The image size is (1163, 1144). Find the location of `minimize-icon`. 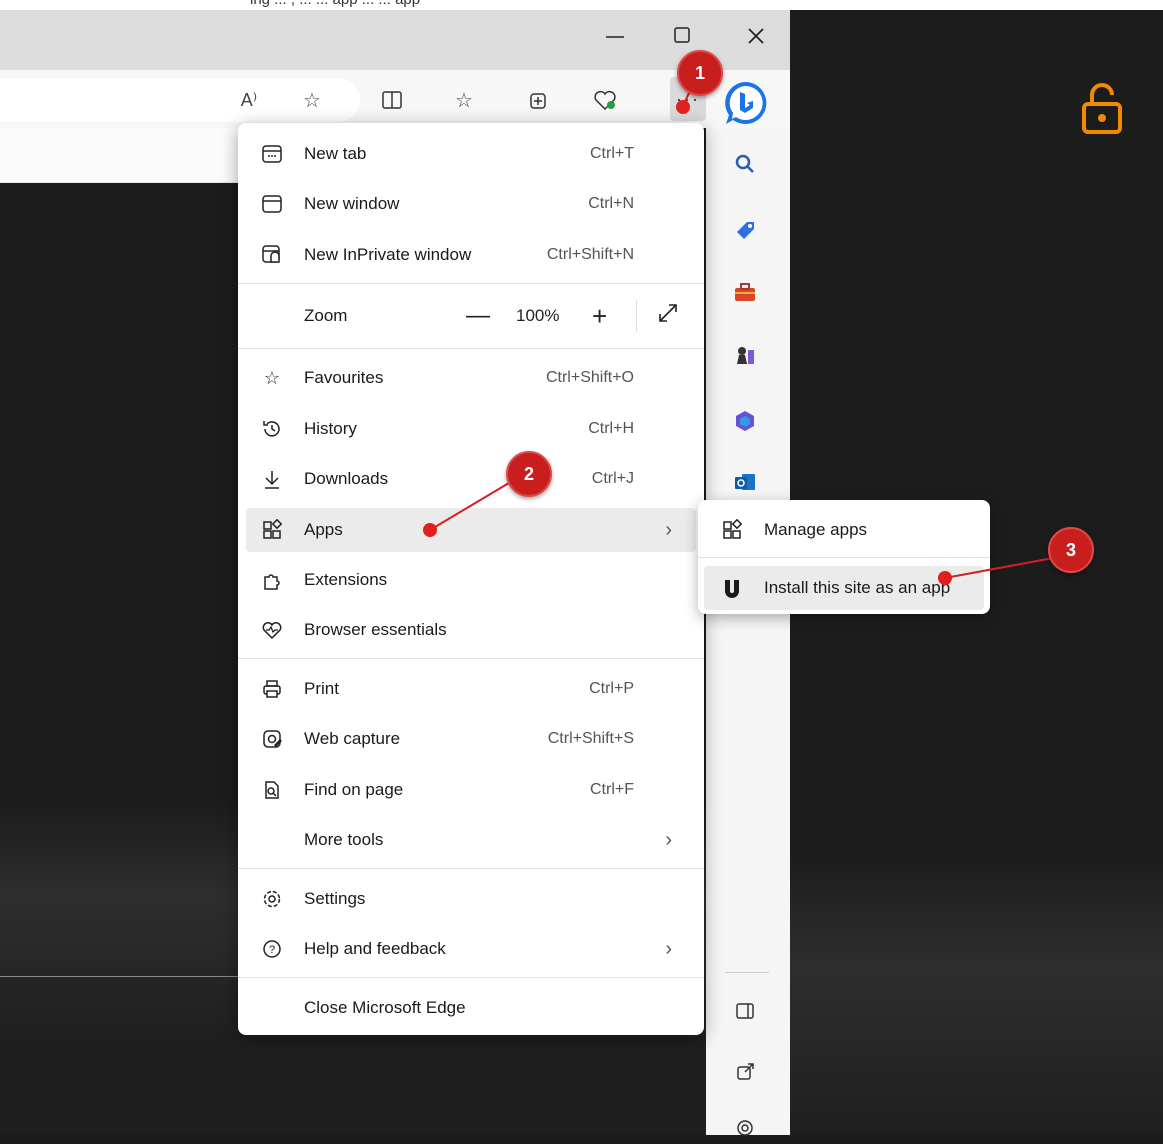

minimize-icon is located at coordinates (615, 37).